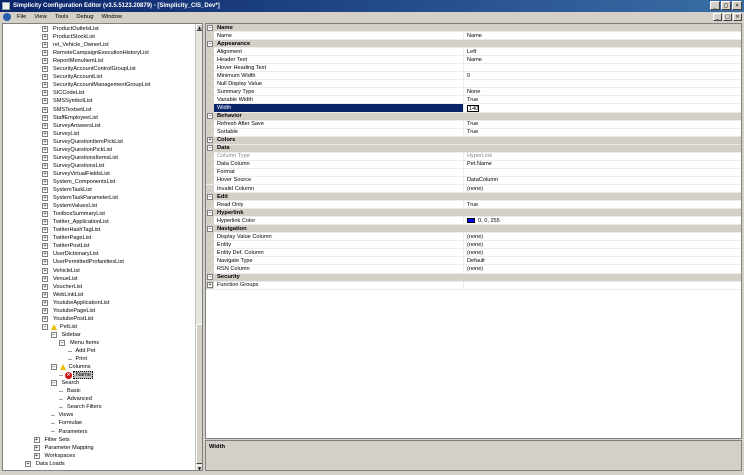  I want to click on property-value: Pet.Name, so click(478, 164).